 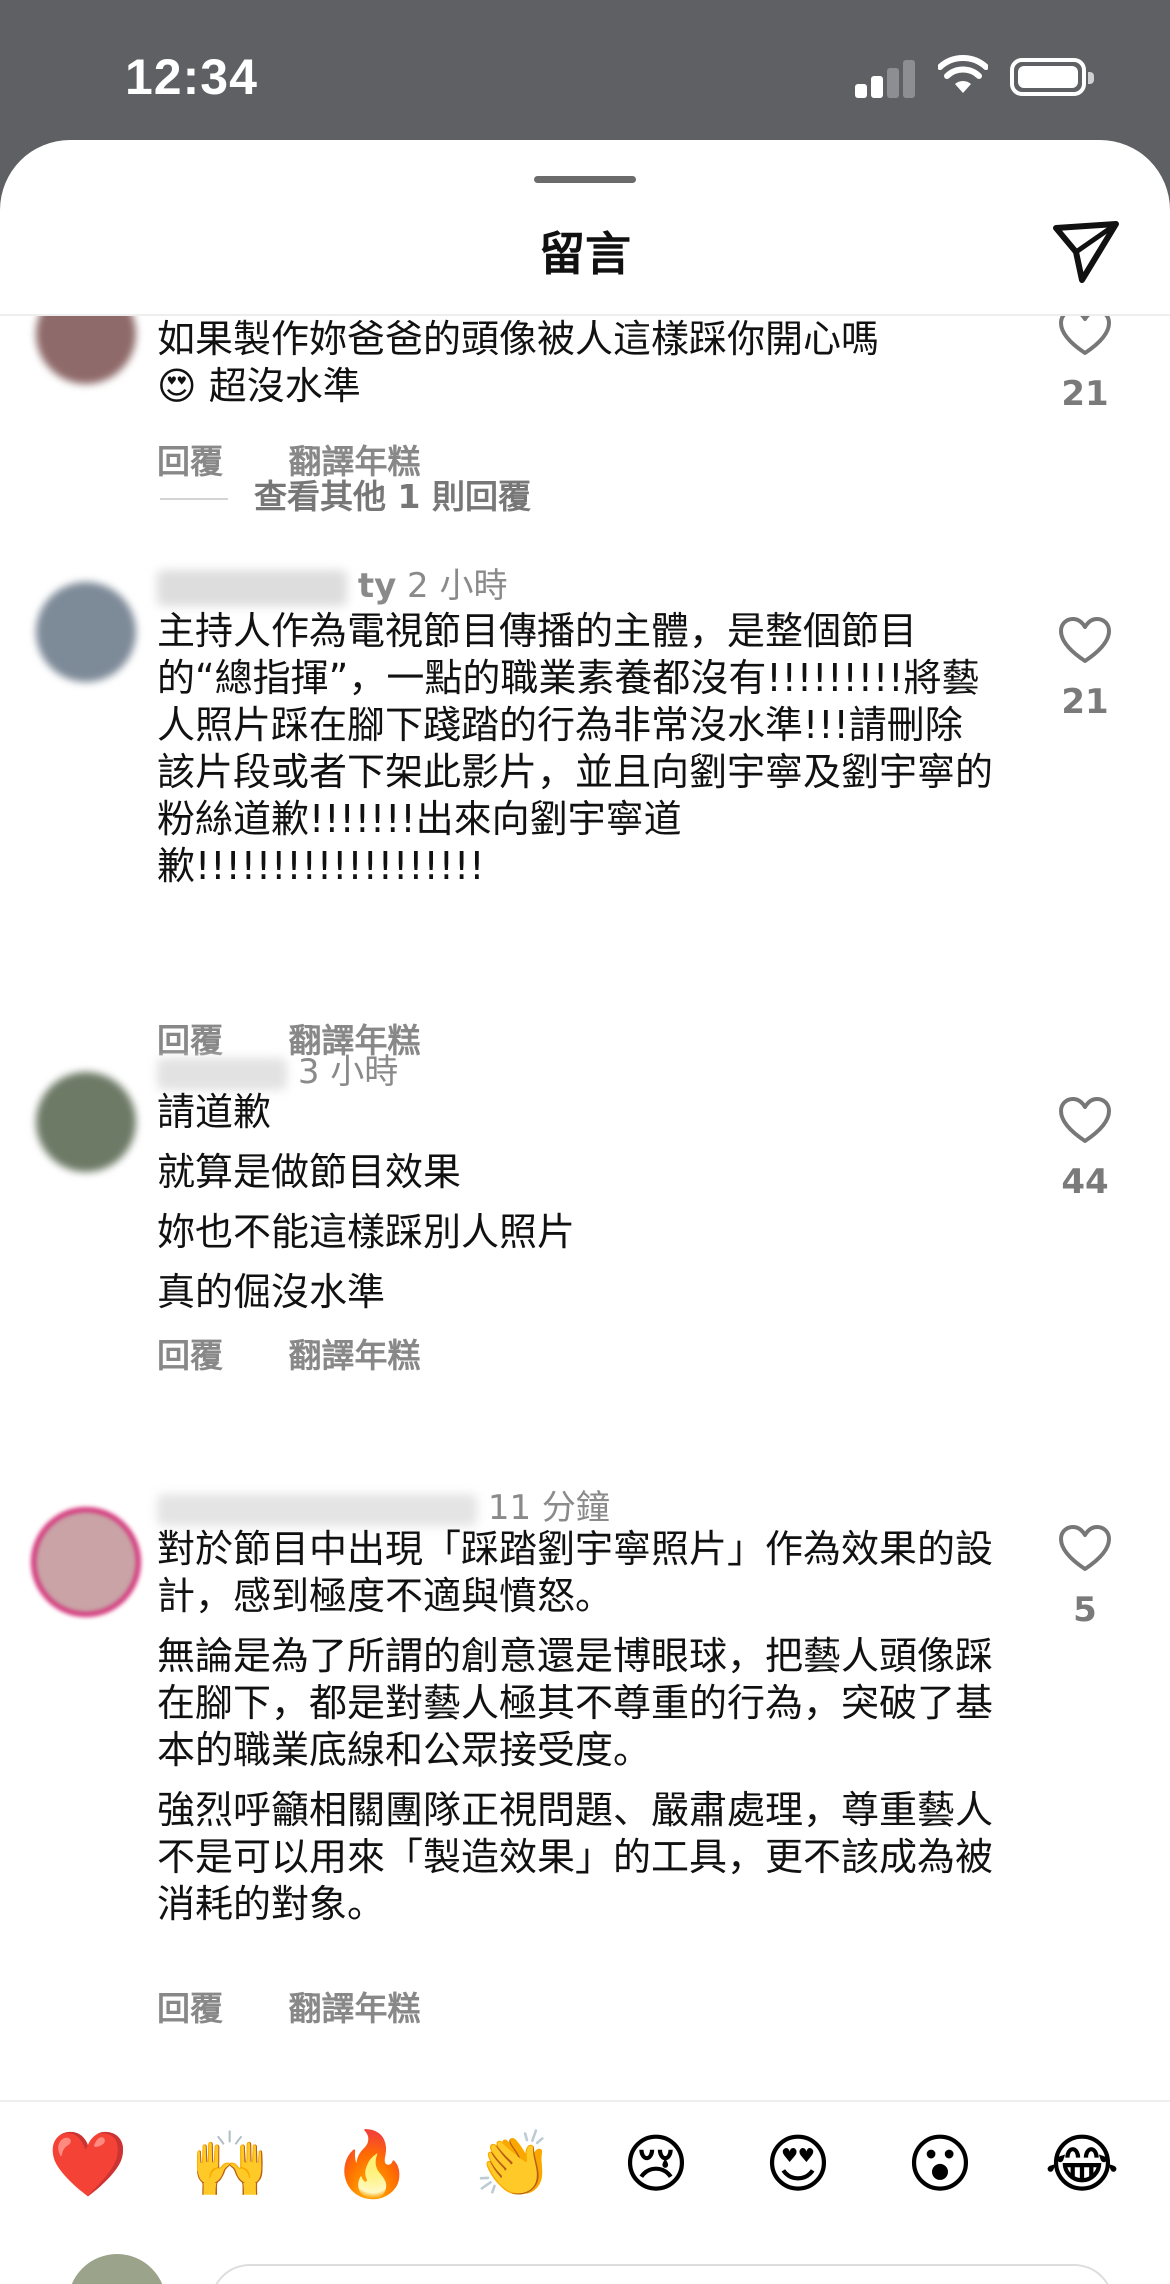 What do you see at coordinates (885, 78) in the screenshot?
I see `cellular-signal-icon` at bounding box center [885, 78].